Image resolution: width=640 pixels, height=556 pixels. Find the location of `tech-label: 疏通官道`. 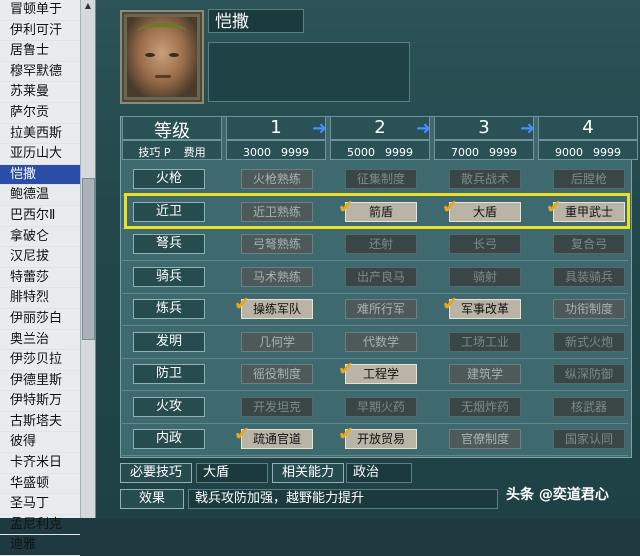

tech-label: 疏通官道 is located at coordinates (276, 439).